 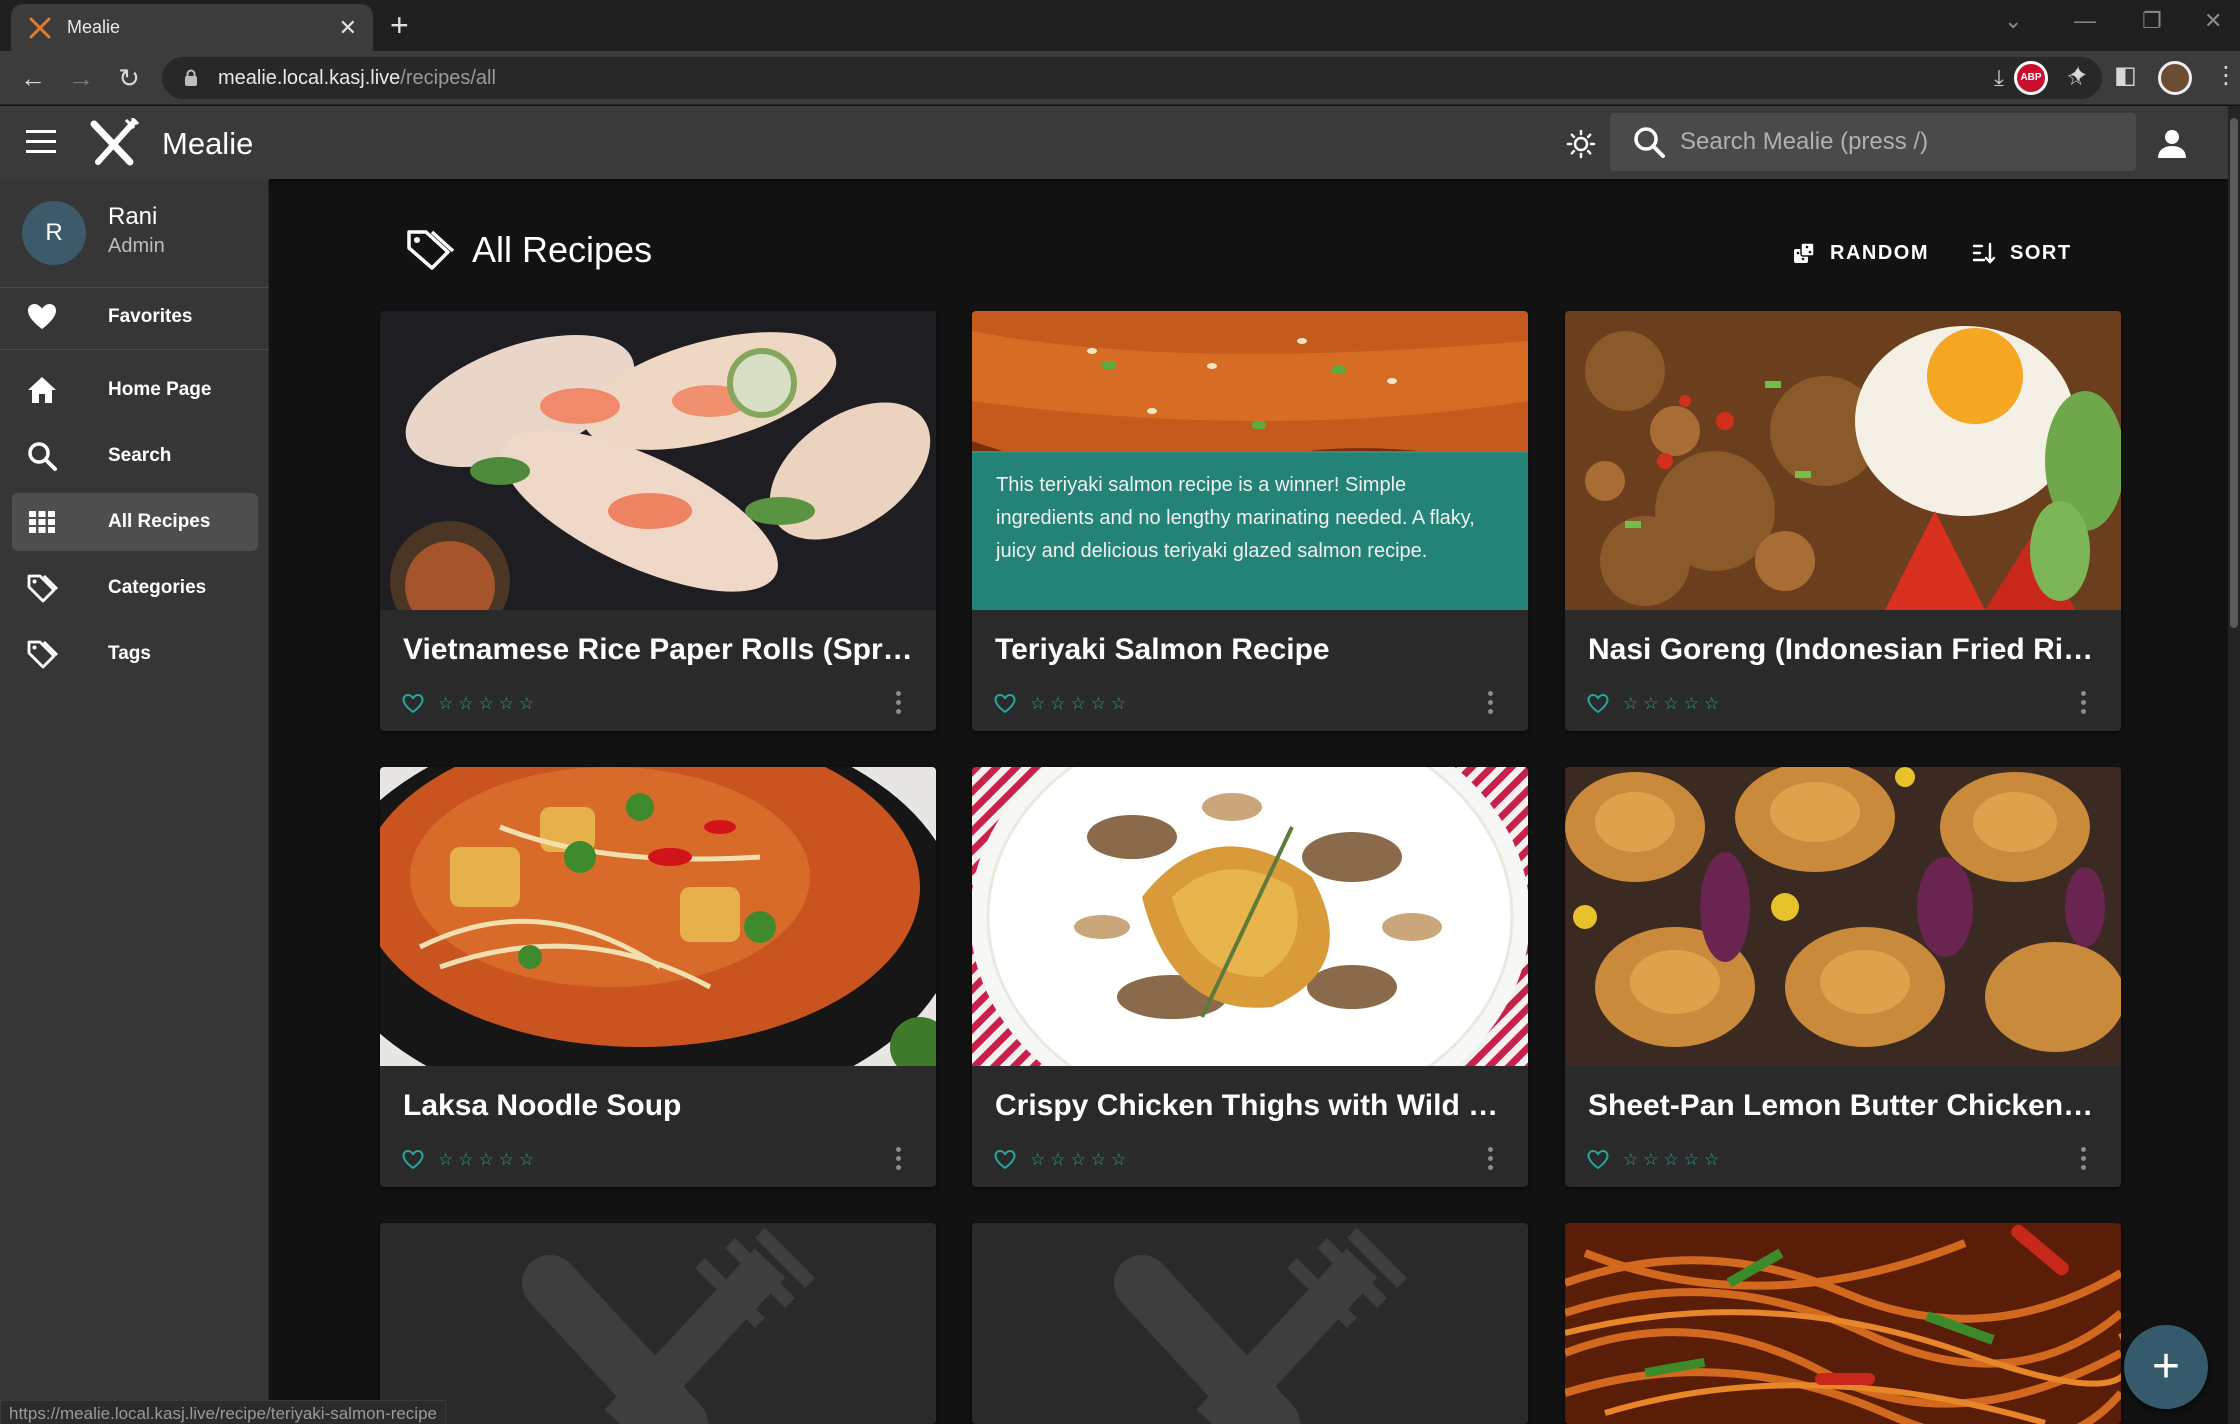 I want to click on user-profile: R Rani Admin, so click(x=93, y=233).